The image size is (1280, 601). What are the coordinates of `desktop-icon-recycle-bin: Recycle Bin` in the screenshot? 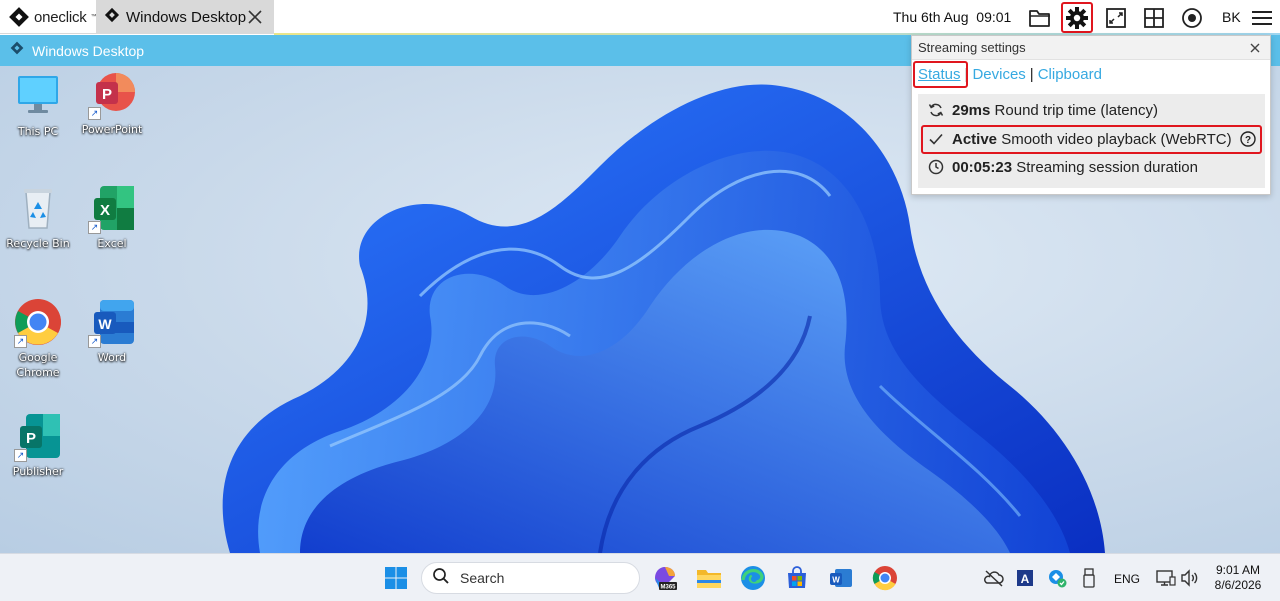 It's located at (38, 217).